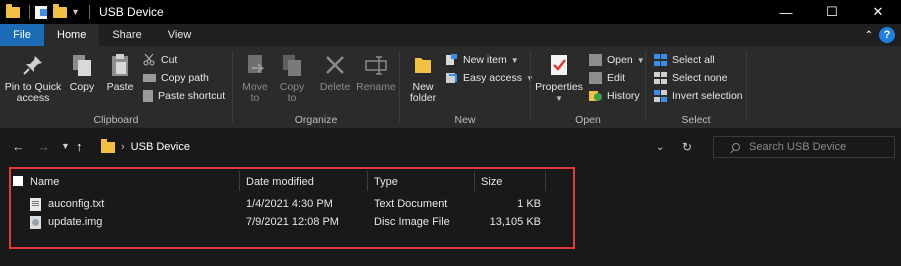 The height and width of the screenshot is (266, 901). Describe the element at coordinates (292, 65) in the screenshot. I see `copy-to-icon` at that location.